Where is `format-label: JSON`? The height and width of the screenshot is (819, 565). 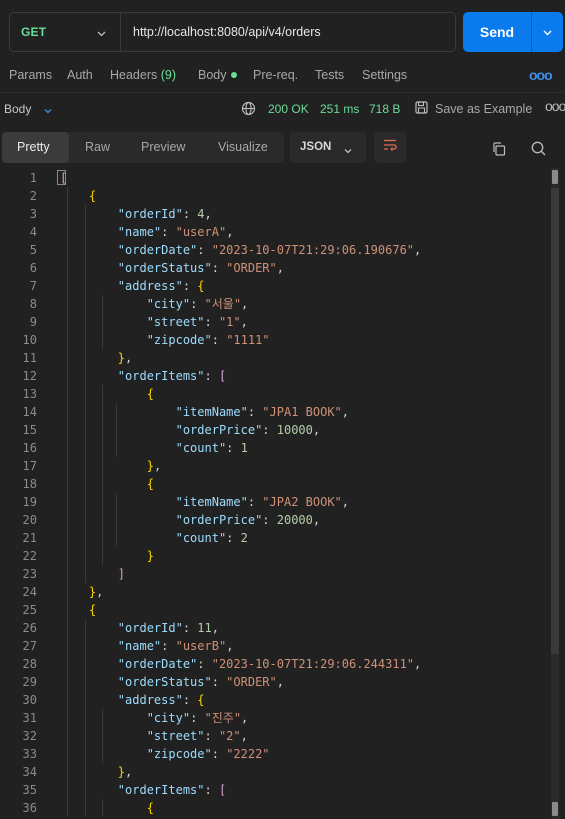
format-label: JSON is located at coordinates (316, 147).